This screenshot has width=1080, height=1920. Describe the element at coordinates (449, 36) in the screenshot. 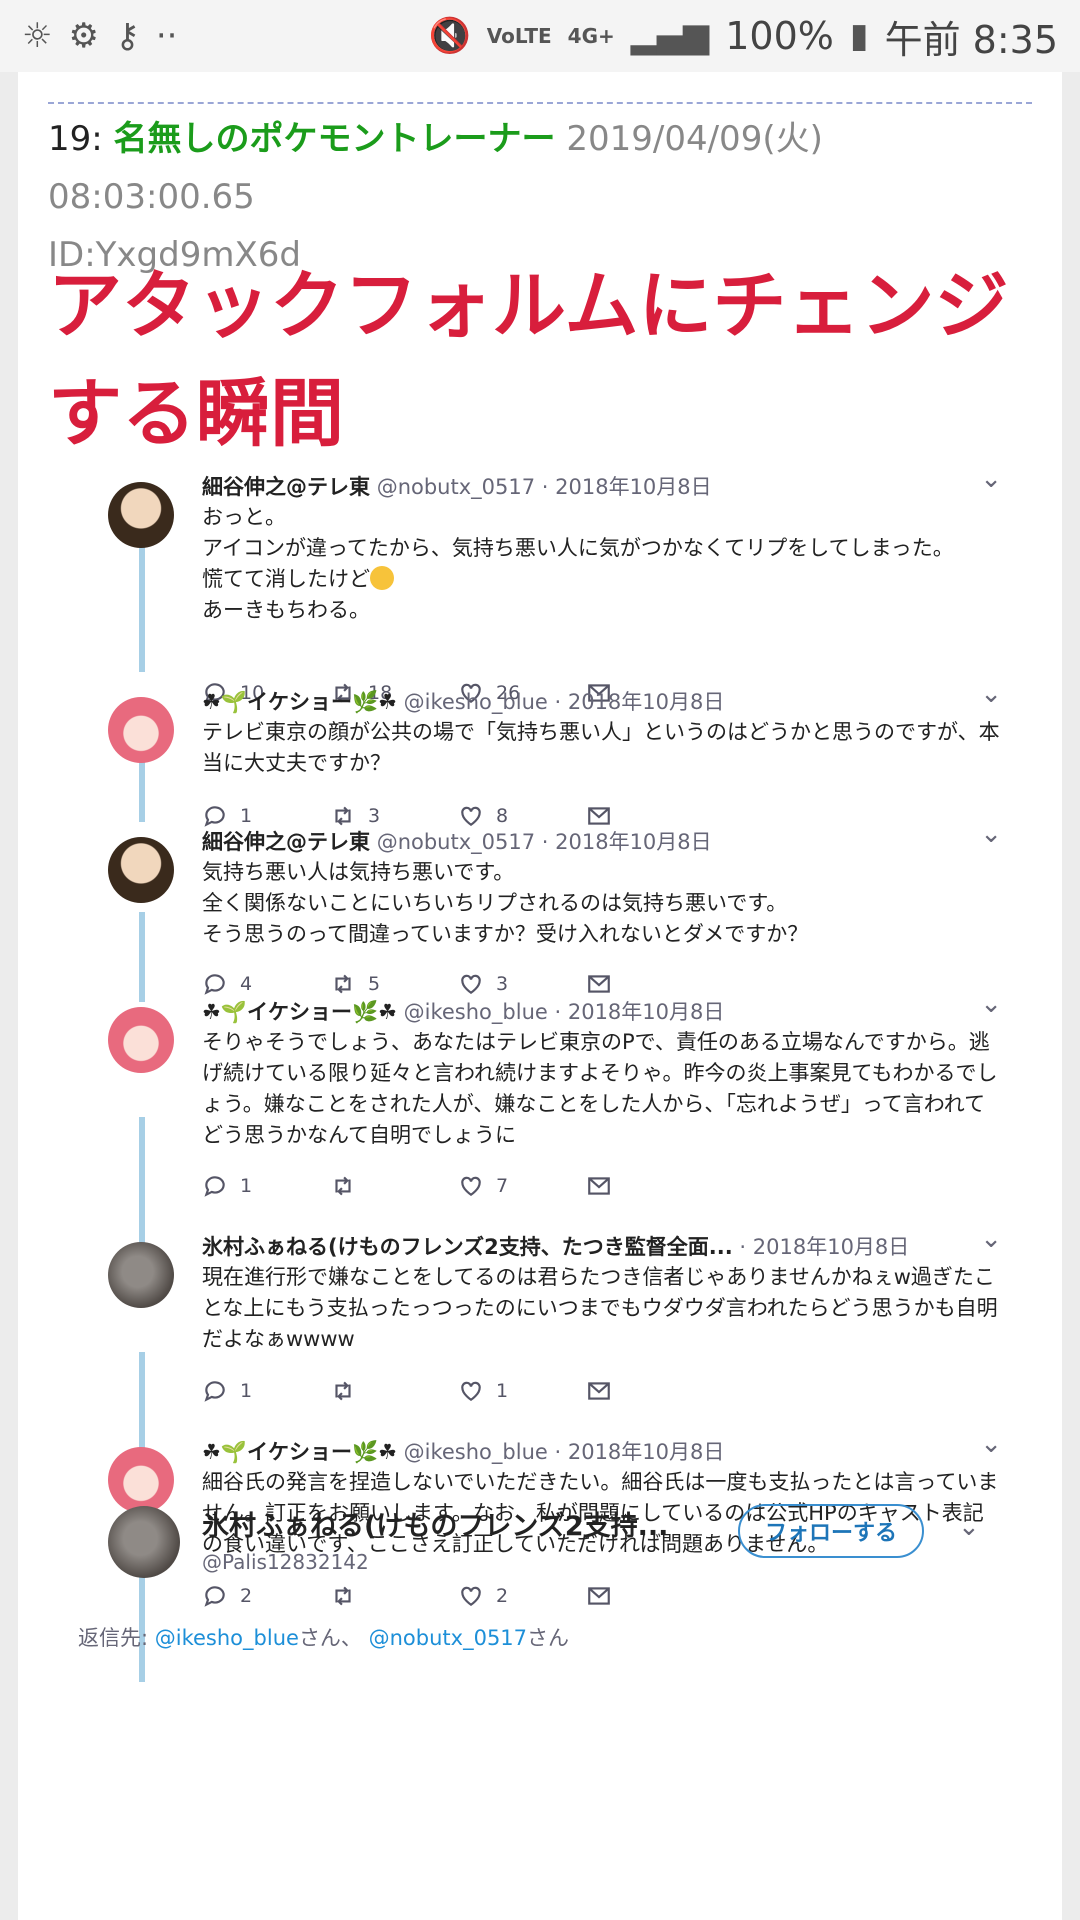

I see `mute-icon: 🔇` at that location.